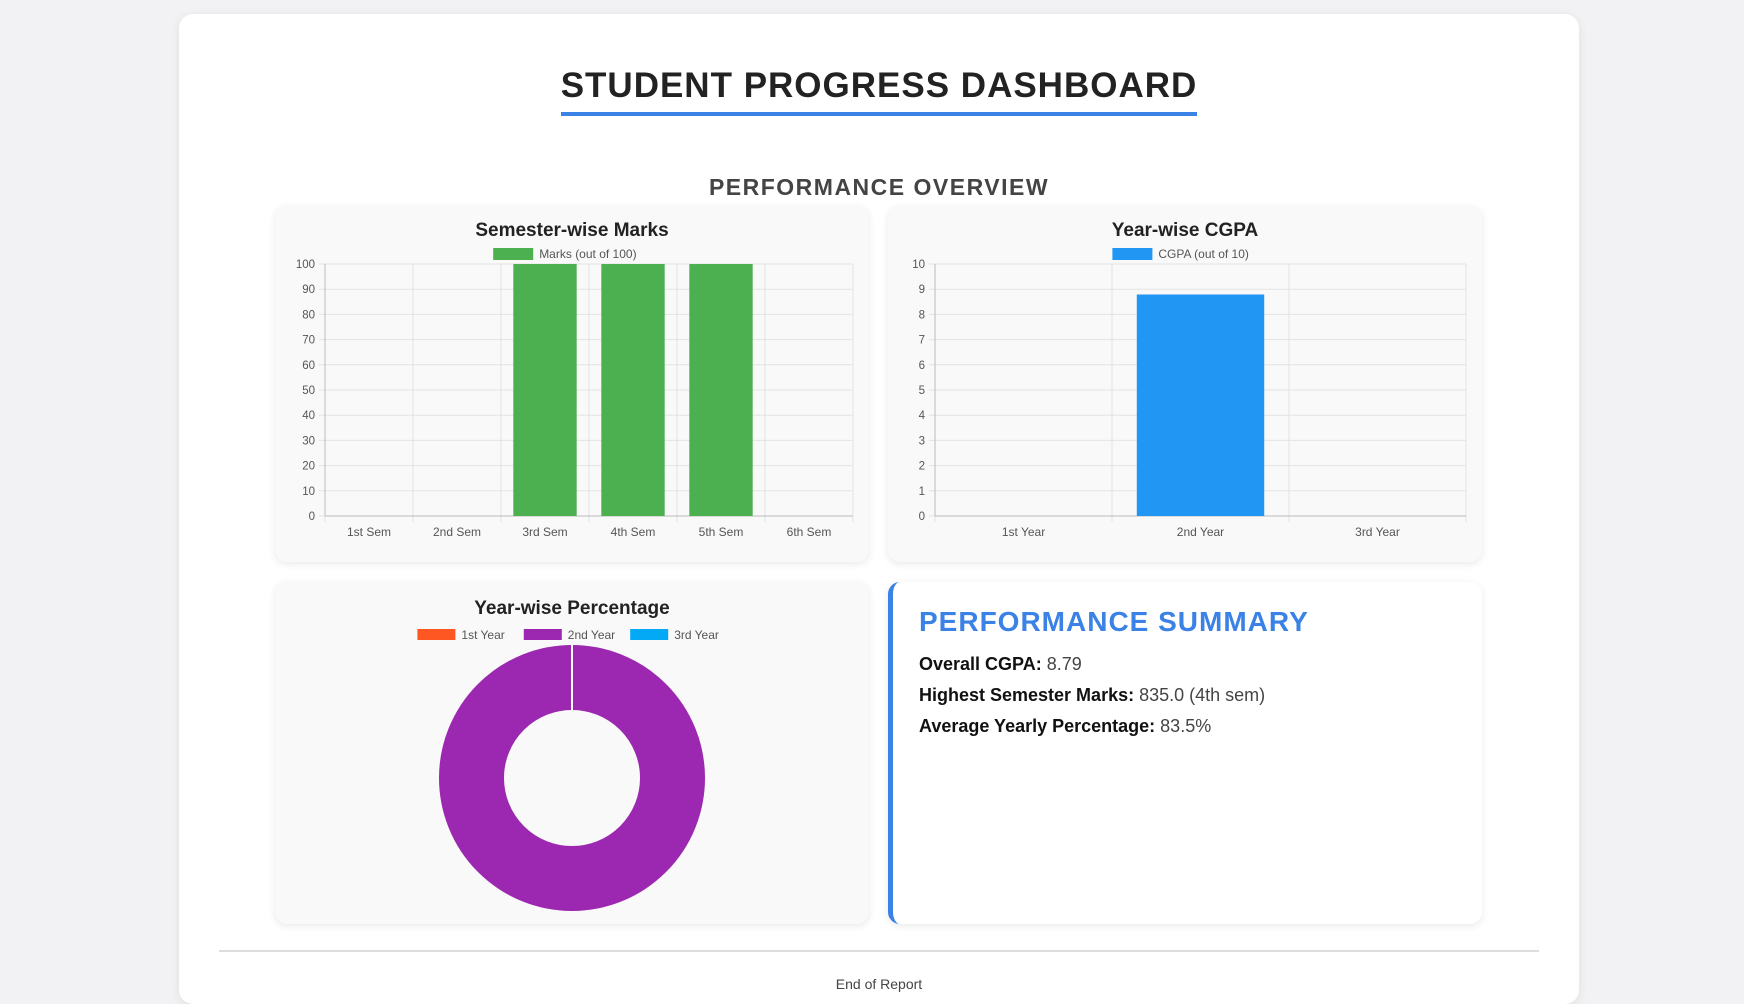 This screenshot has width=1744, height=1004. I want to click on x-tick-label: 1st Year, so click(1023, 532).